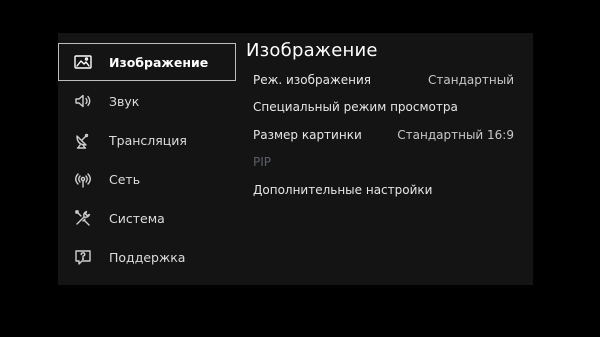 The height and width of the screenshot is (337, 600). What do you see at coordinates (471, 79) in the screenshot?
I see `menu-item-value: Стандартный` at bounding box center [471, 79].